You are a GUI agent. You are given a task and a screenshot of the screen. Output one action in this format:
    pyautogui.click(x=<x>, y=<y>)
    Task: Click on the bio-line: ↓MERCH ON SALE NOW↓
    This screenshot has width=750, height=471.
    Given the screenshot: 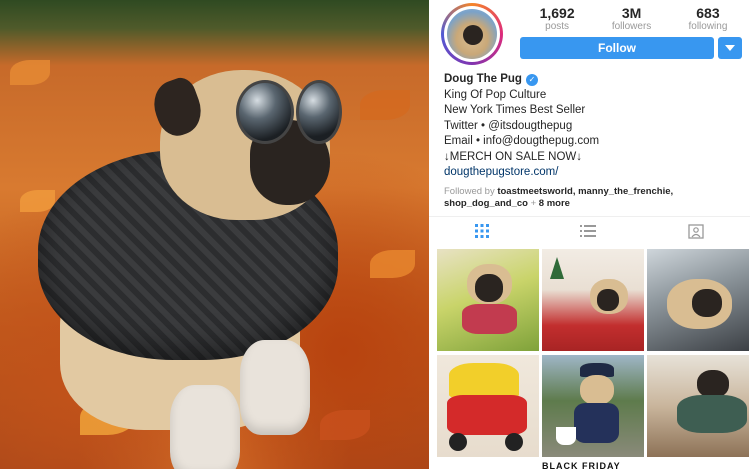 What is the action you would take?
    pyautogui.click(x=513, y=156)
    